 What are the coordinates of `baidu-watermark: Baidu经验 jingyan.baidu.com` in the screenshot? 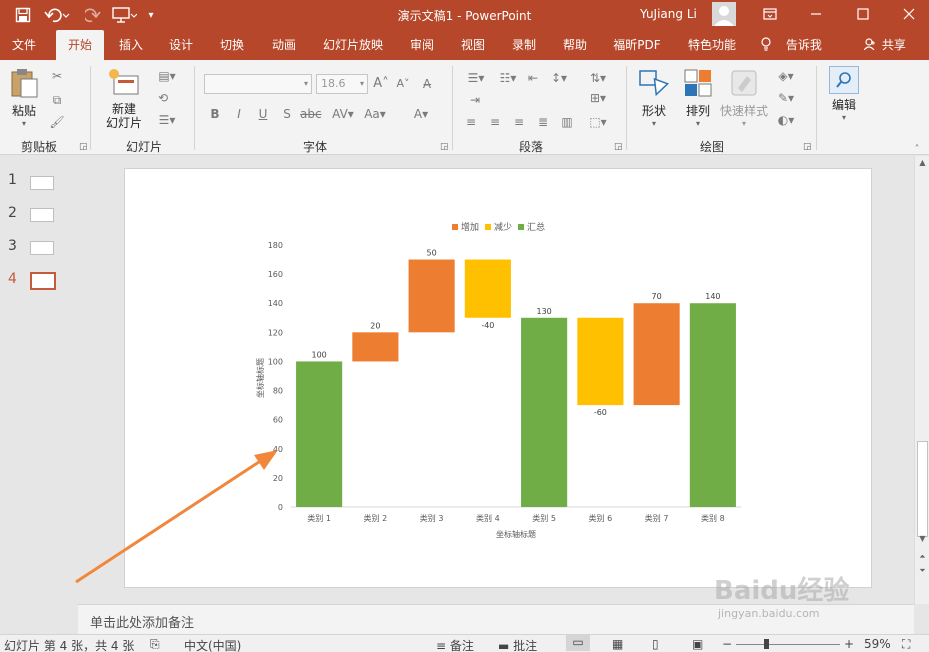 It's located at (814, 600).